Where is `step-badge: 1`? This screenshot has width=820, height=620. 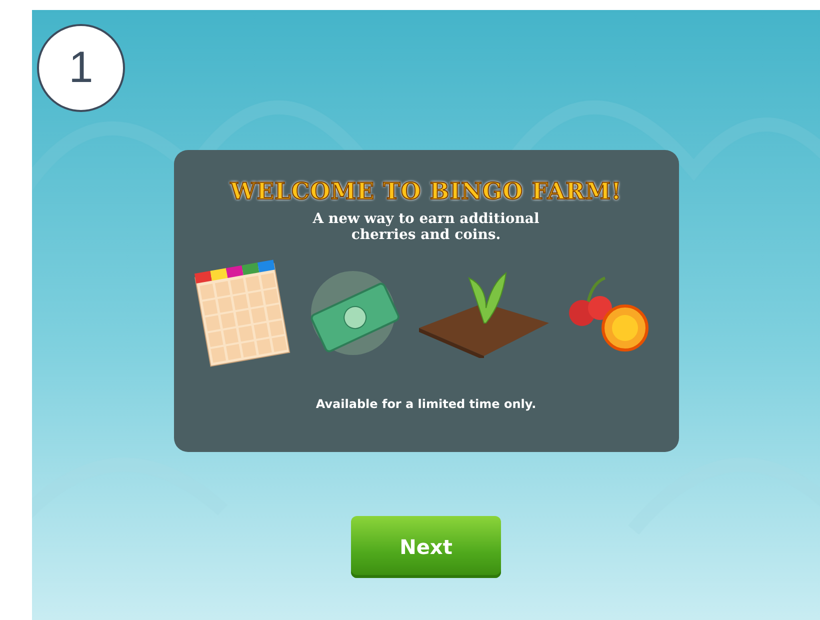
step-badge: 1 is located at coordinates (81, 68).